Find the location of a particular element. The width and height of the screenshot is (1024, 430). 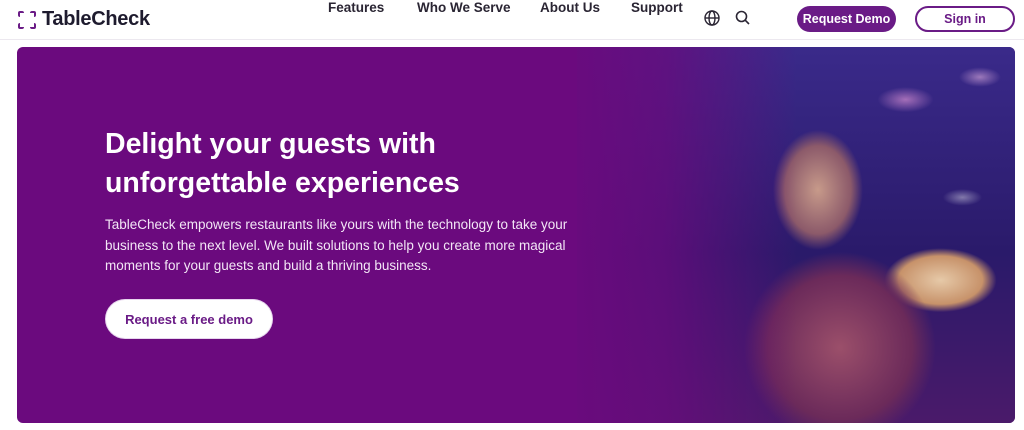

nav-item-about-us: About Us is located at coordinates (570, 7).